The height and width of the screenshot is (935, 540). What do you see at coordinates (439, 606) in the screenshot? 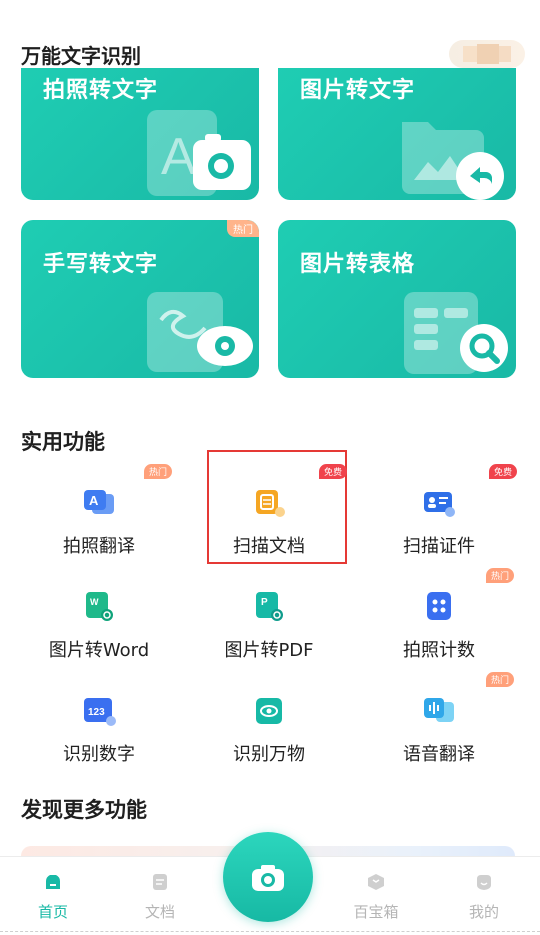
I see `photo-count-icon` at bounding box center [439, 606].